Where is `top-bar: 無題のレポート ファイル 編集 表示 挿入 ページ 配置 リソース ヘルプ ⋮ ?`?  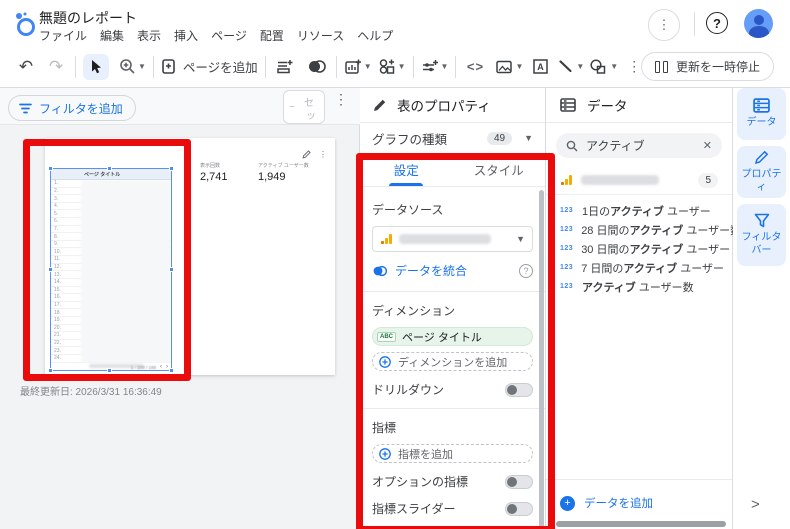
top-bar: 無題のレポート ファイル 編集 表示 挿入 ページ 配置 リソース ヘルプ ⋮ ? is located at coordinates (395, 23).